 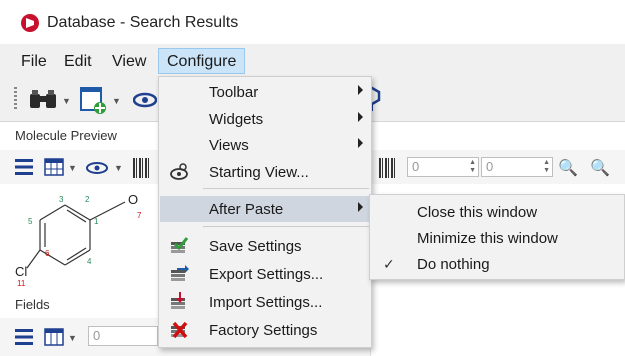 What do you see at coordinates (179, 330) in the screenshot?
I see `factory-settings-icon` at bounding box center [179, 330].